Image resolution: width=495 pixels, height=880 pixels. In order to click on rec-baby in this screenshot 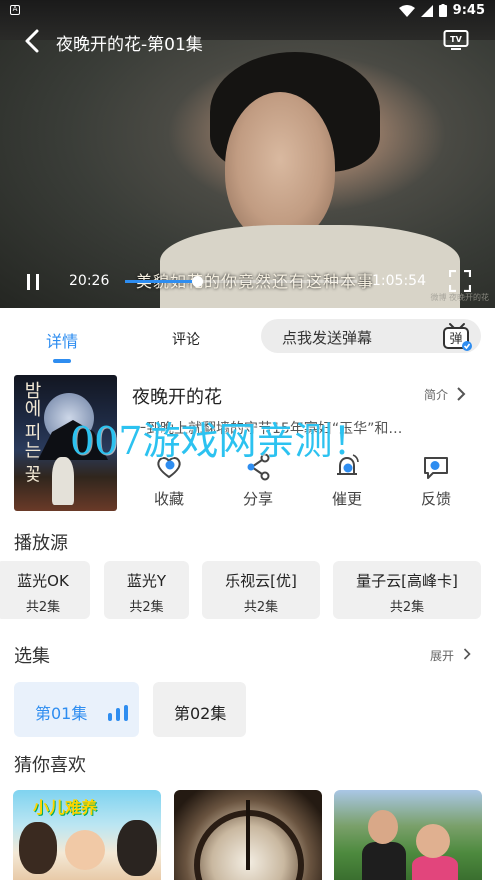, I will do `click(85, 850)`.